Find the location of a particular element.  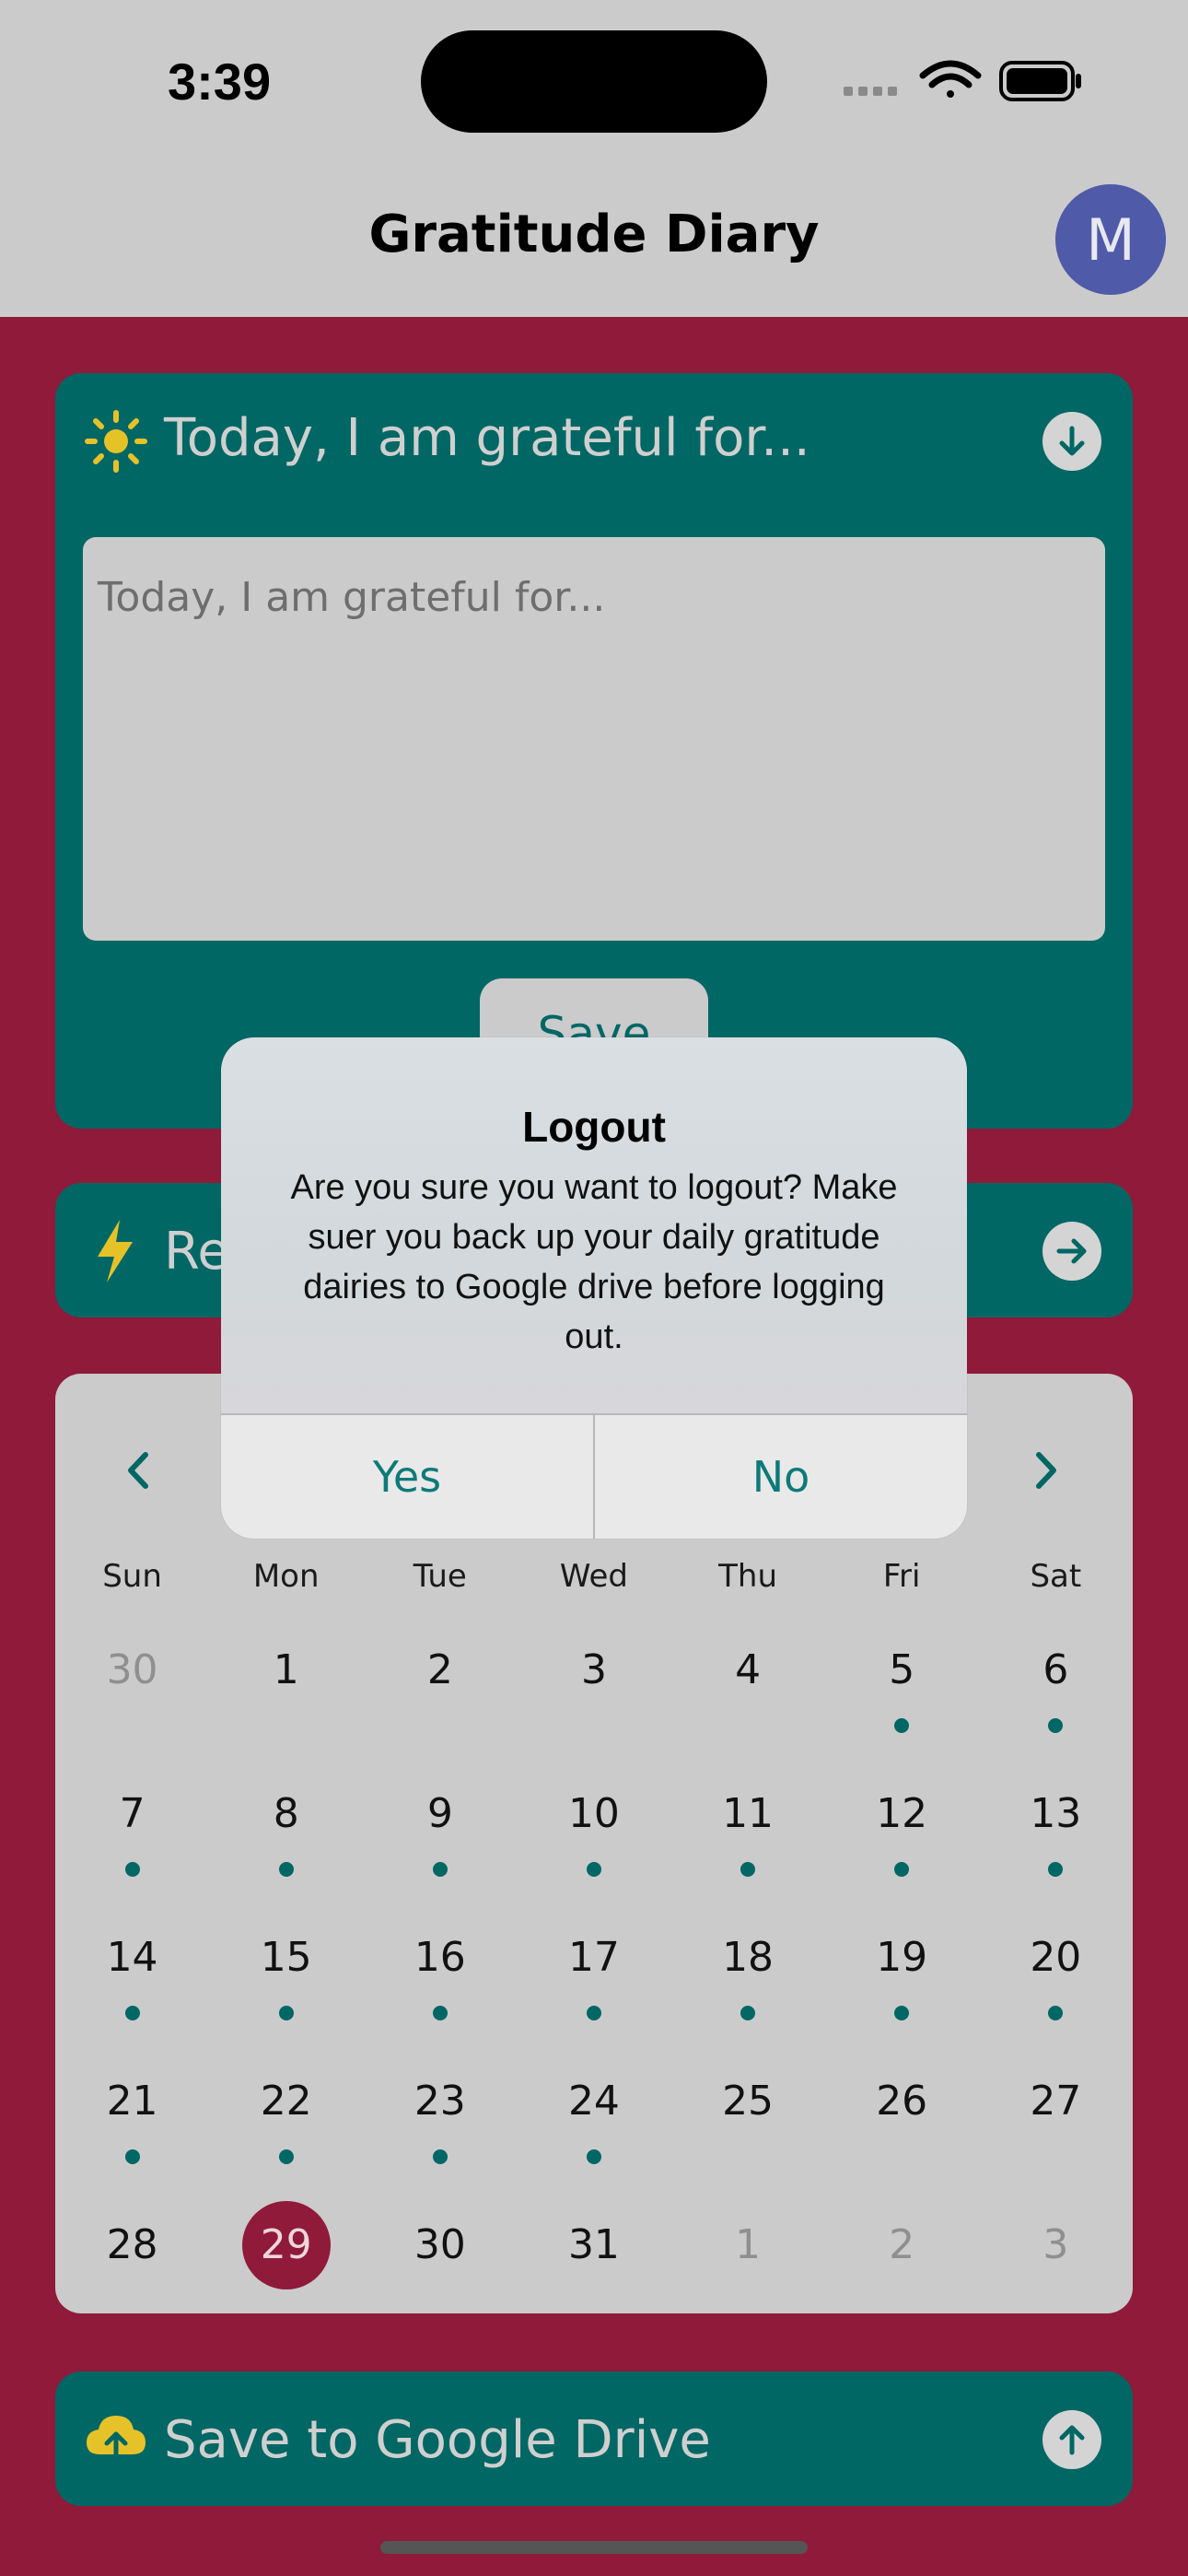

weekday-label: Tue is located at coordinates (440, 1576).